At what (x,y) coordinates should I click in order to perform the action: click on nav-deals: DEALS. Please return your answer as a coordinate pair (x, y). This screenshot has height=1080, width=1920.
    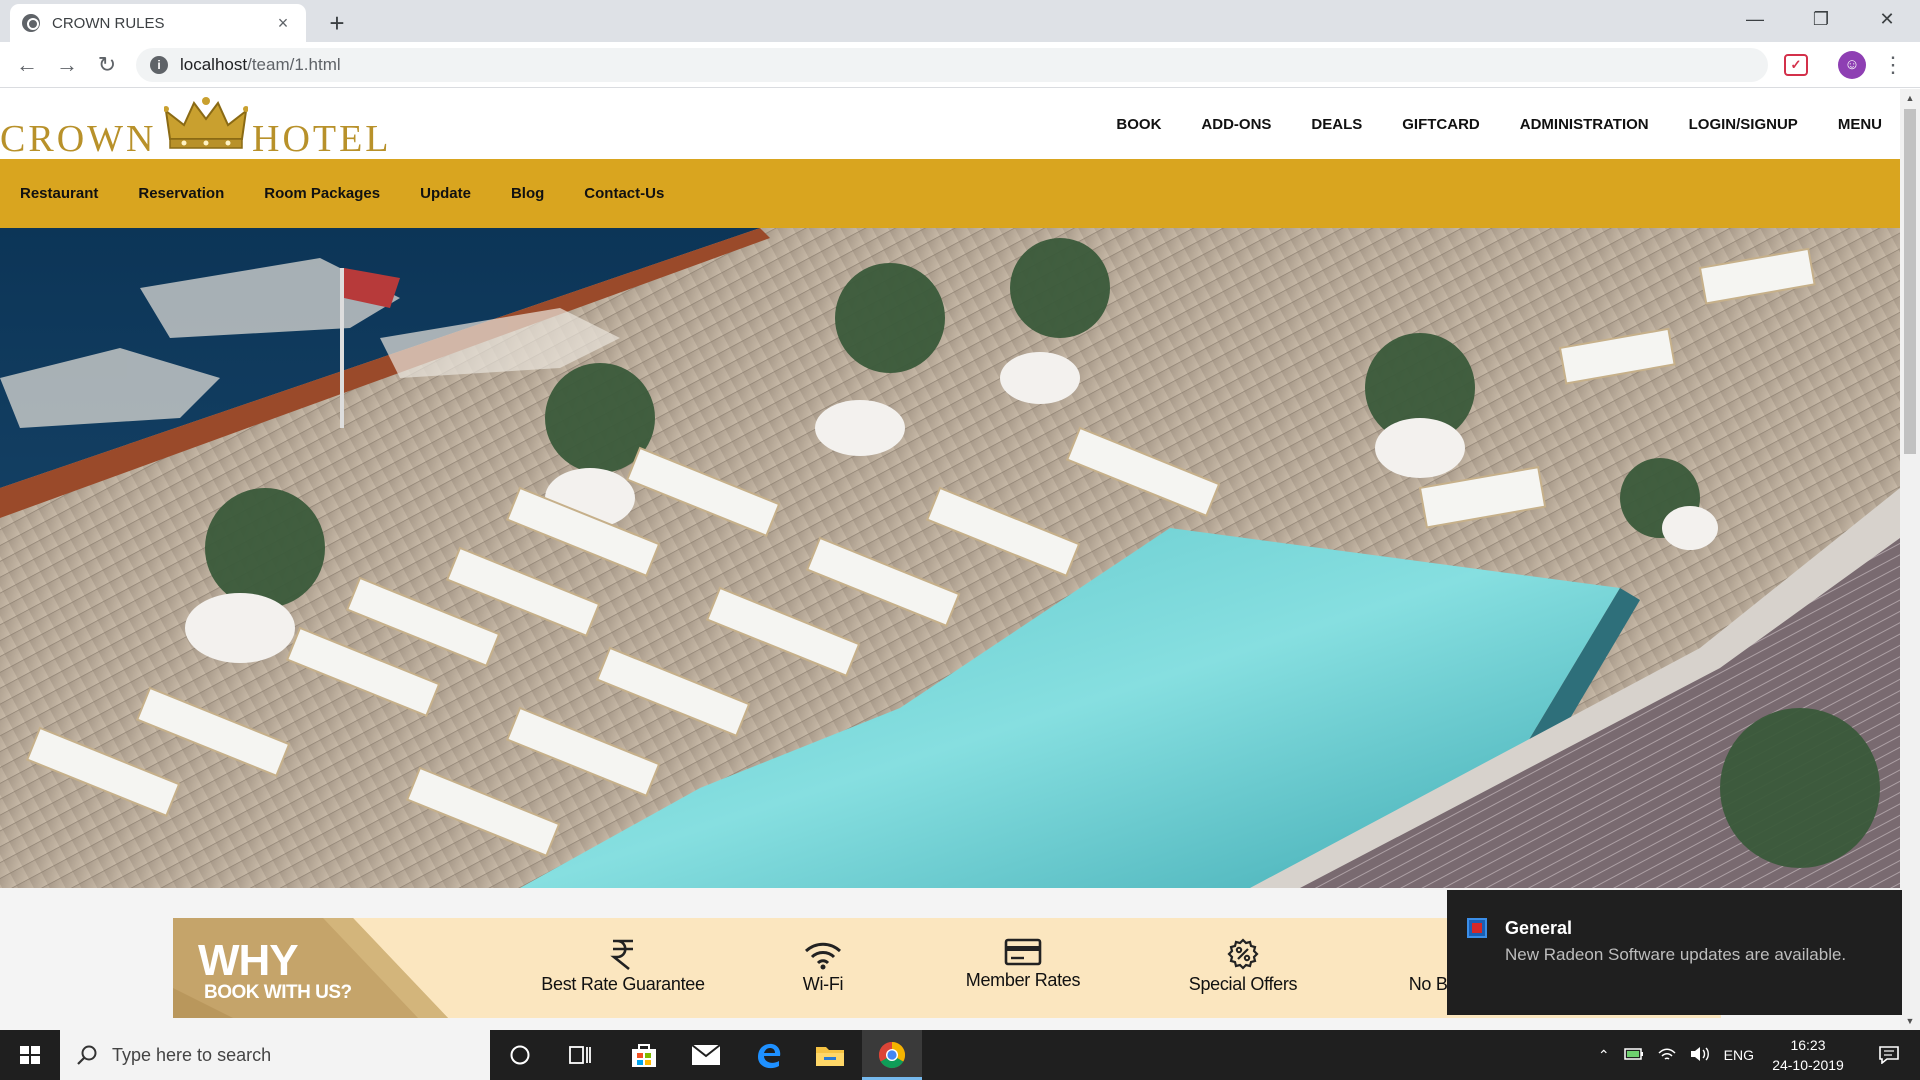
    Looking at the image, I should click on (1336, 124).